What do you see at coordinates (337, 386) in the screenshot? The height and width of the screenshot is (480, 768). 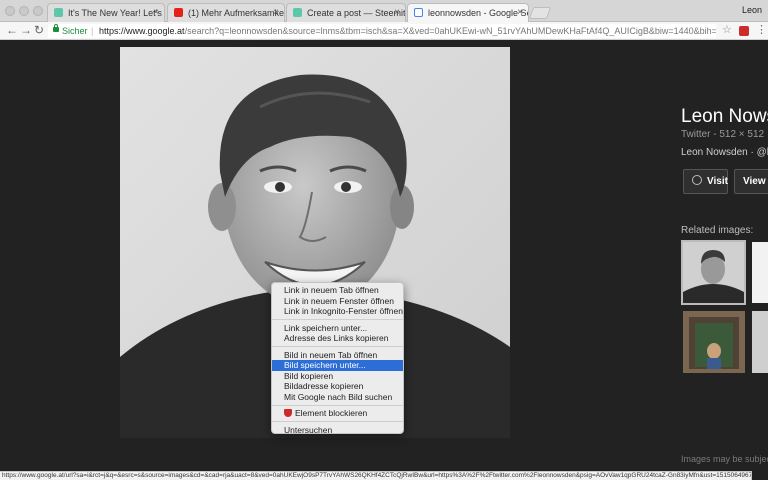 I see `menu-item-copy-image-address: Bildadresse kopieren` at bounding box center [337, 386].